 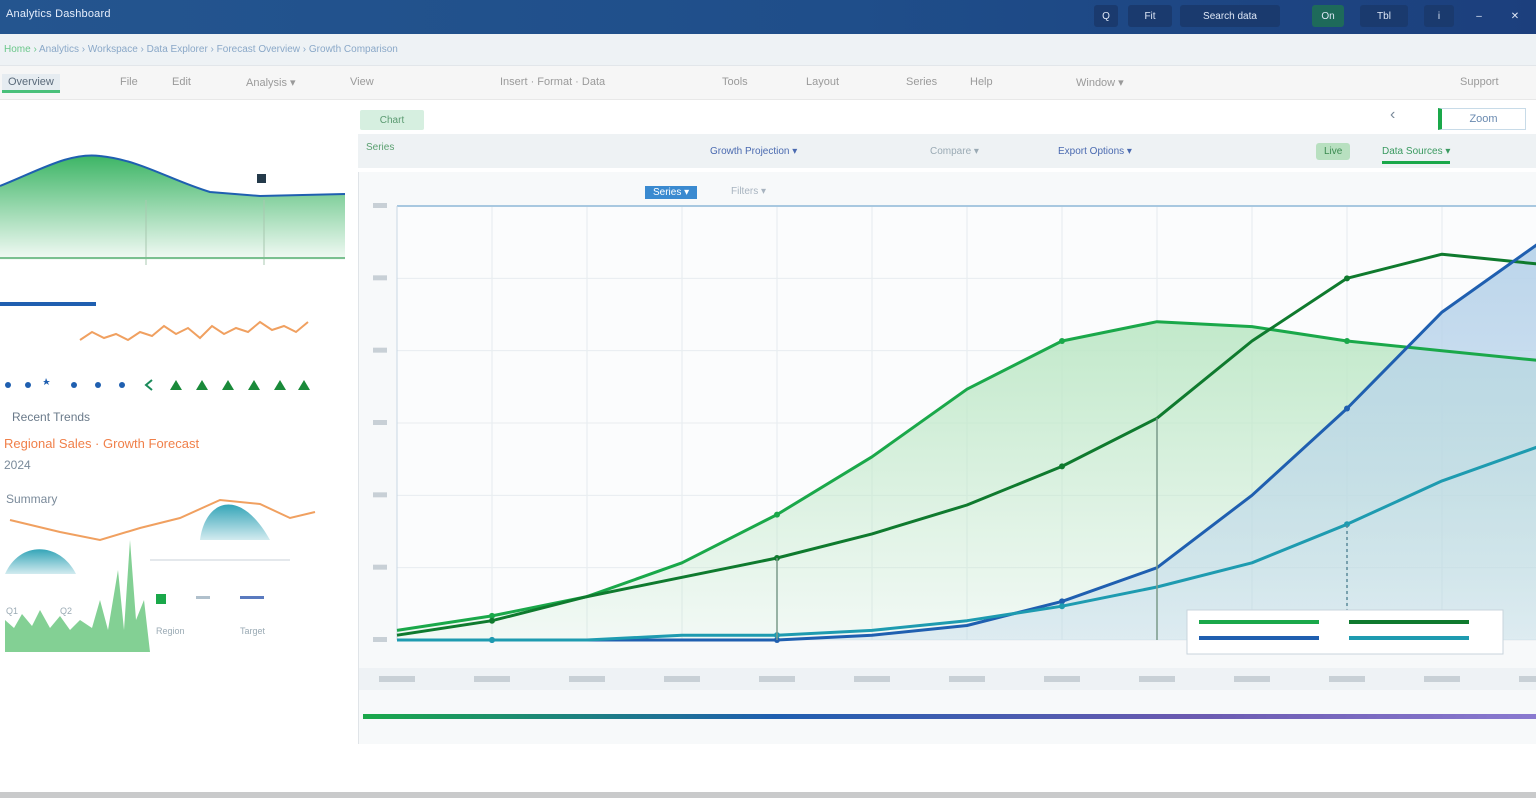 What do you see at coordinates (981, 82) in the screenshot?
I see `menu-item-help: Help` at bounding box center [981, 82].